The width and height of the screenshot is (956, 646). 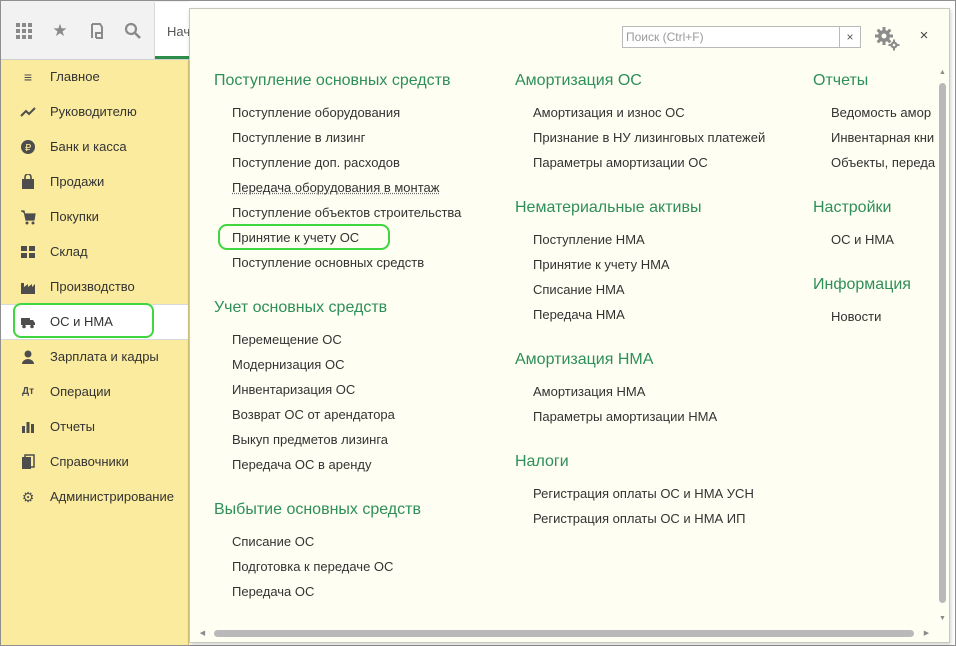 I want to click on sidebar-item-warehouse: Склад, so click(x=94, y=252).